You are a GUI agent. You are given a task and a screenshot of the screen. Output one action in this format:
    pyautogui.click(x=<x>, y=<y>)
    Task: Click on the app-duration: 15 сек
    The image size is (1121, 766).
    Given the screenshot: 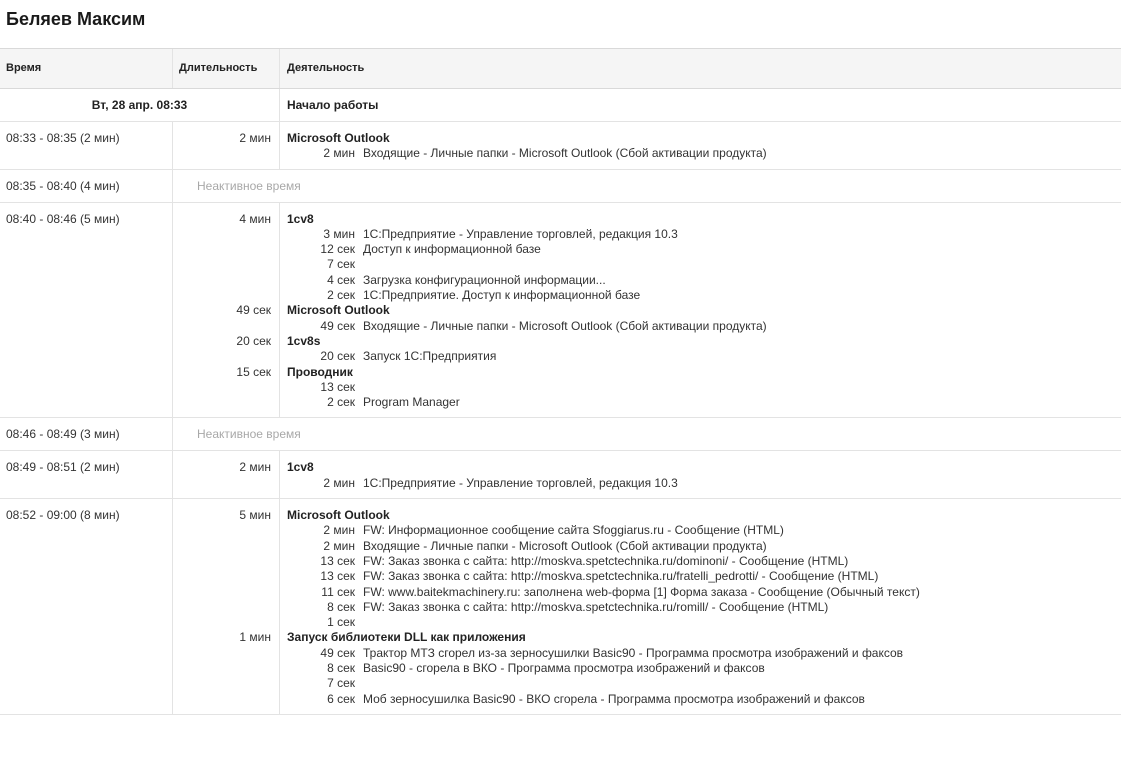 What is the action you would take?
    pyautogui.click(x=253, y=371)
    